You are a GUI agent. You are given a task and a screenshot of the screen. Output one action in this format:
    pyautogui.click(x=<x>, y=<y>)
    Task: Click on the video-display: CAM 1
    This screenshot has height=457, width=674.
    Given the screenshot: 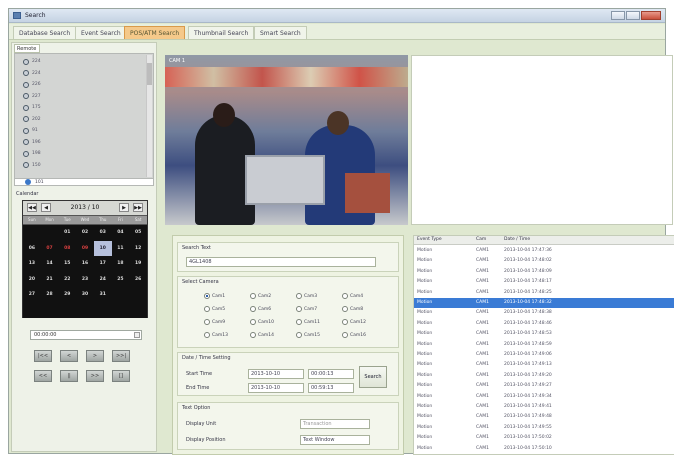 What is the action you would take?
    pyautogui.click(x=286, y=140)
    